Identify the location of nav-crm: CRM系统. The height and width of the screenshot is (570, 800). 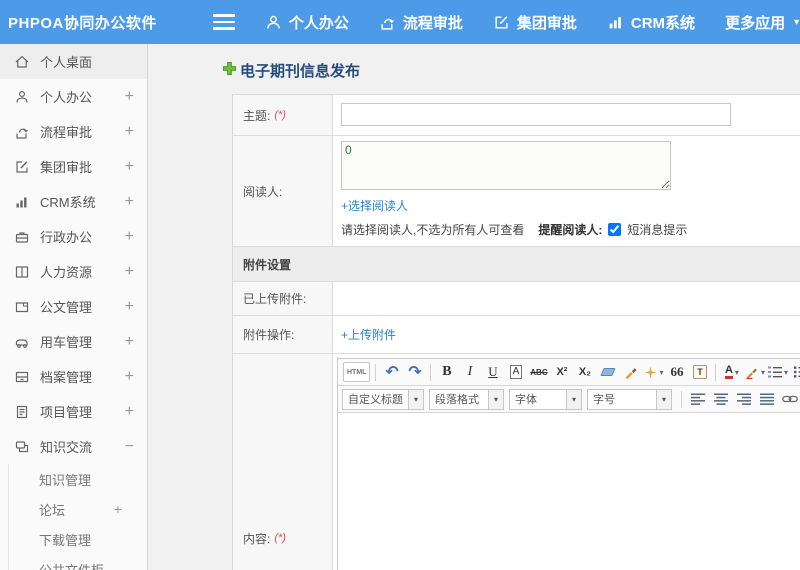
(651, 22).